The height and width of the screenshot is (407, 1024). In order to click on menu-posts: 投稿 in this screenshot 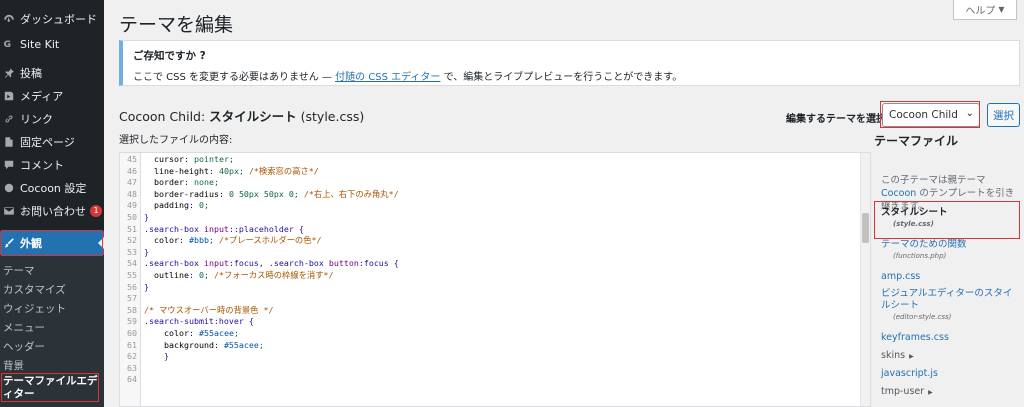, I will do `click(52, 73)`.